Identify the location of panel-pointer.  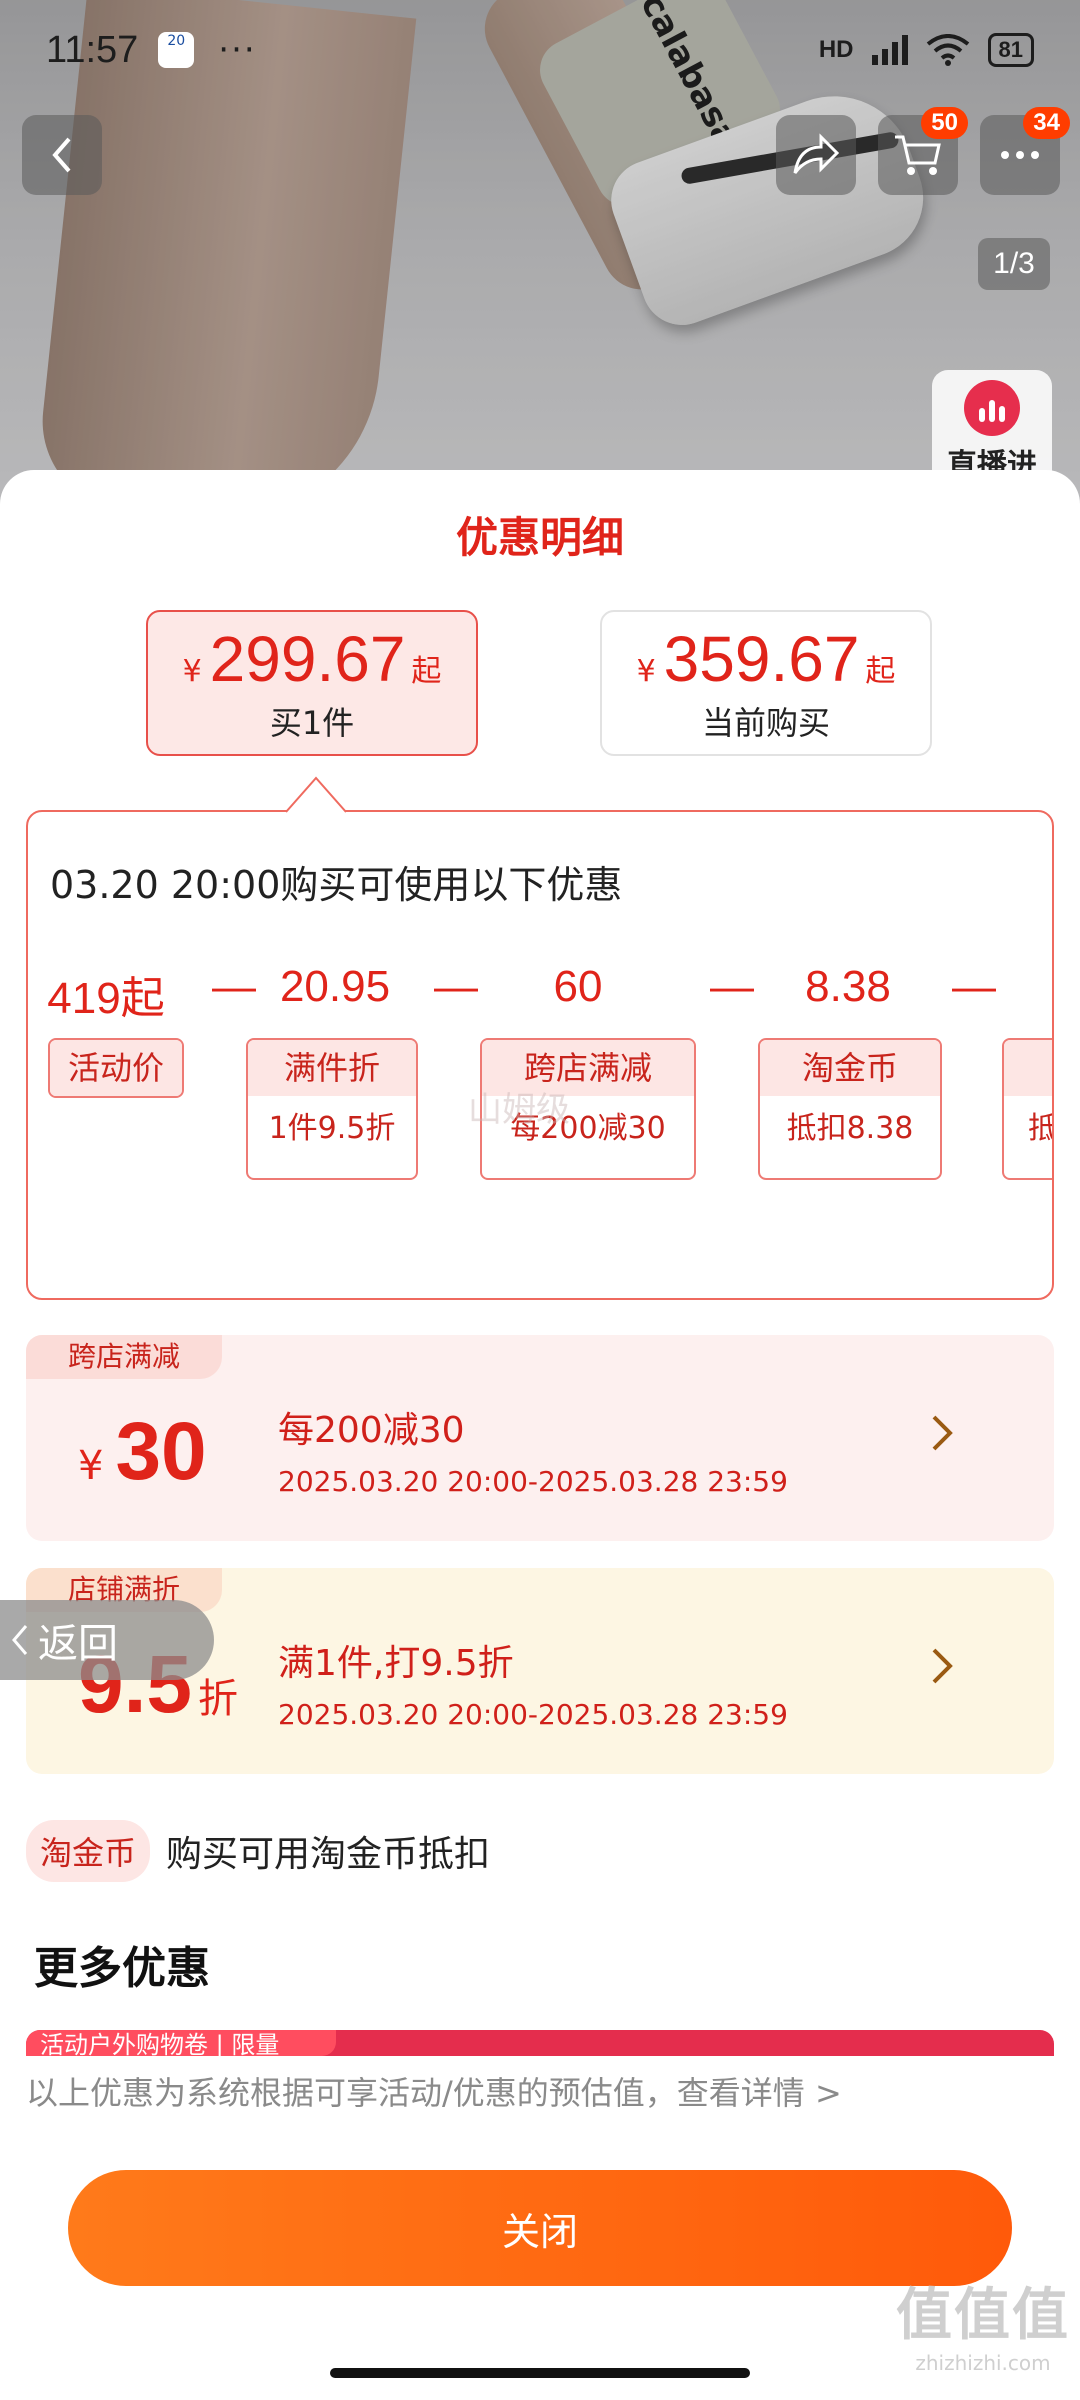
(316, 794).